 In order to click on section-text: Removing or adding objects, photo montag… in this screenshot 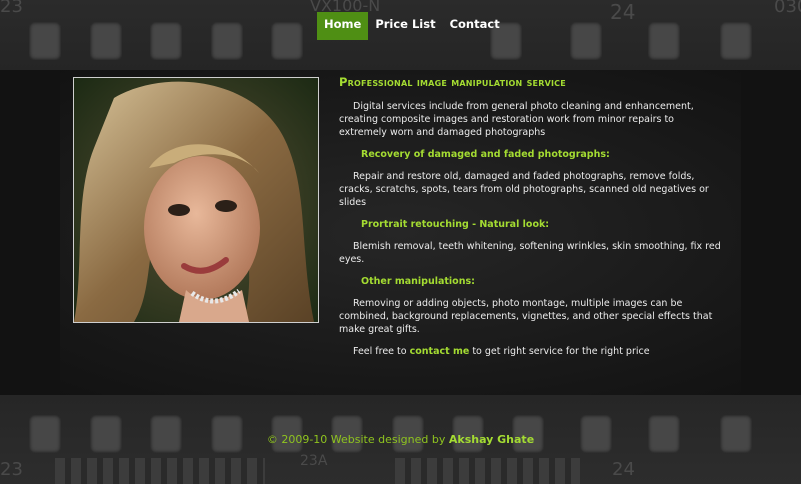, I will do `click(526, 316)`.